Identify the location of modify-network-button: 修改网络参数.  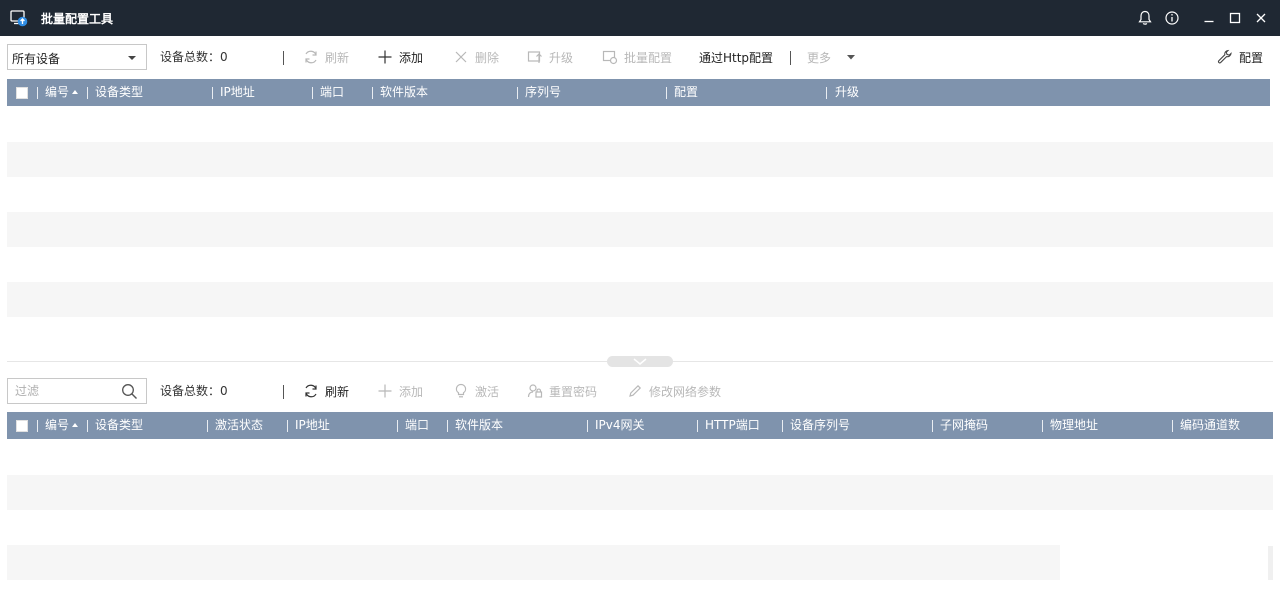
(674, 391).